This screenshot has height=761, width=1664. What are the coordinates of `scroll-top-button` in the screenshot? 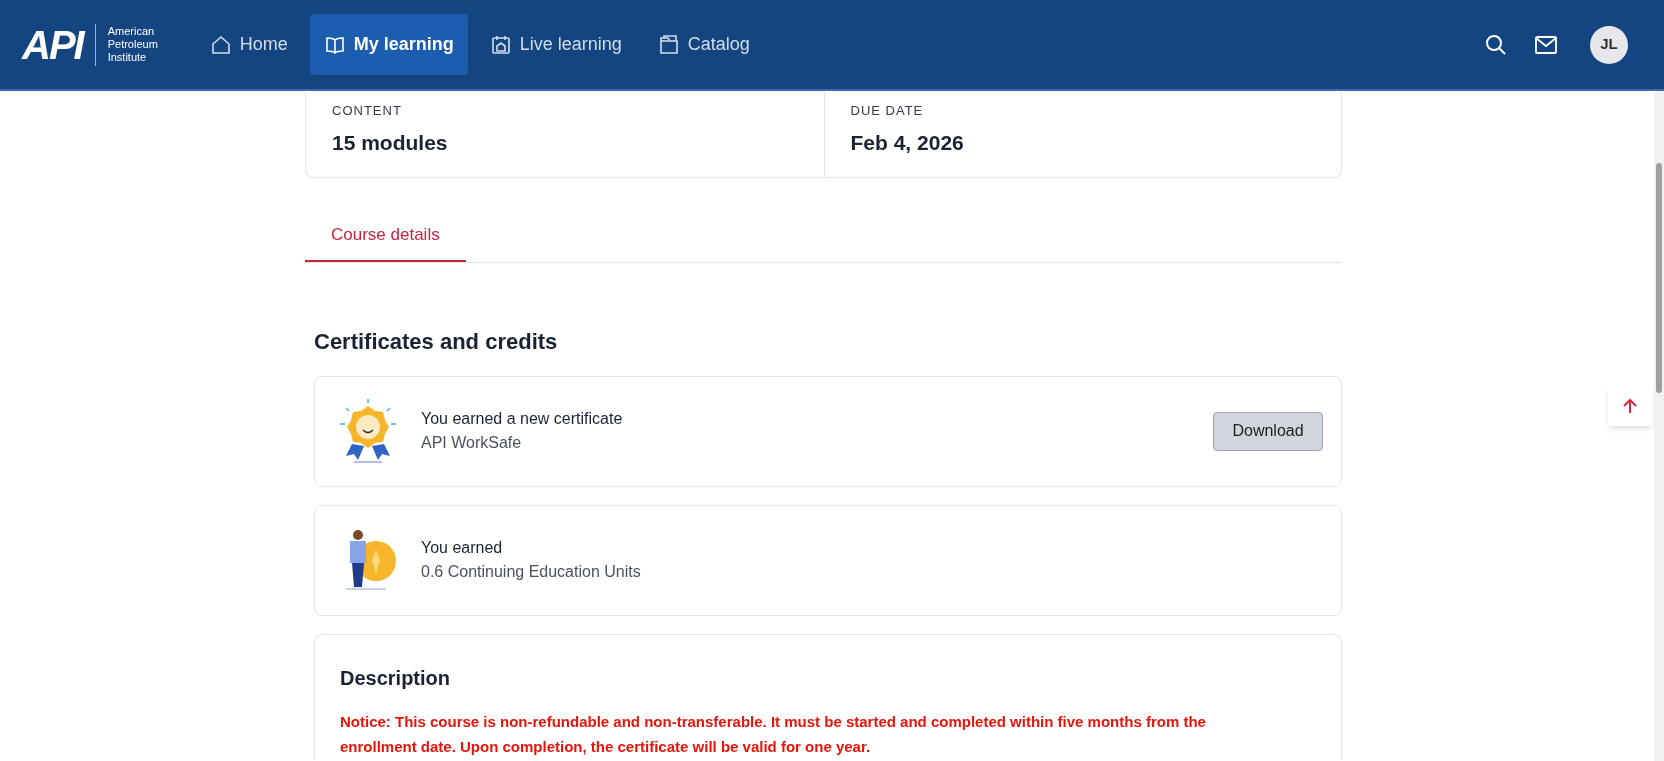 It's located at (1630, 406).